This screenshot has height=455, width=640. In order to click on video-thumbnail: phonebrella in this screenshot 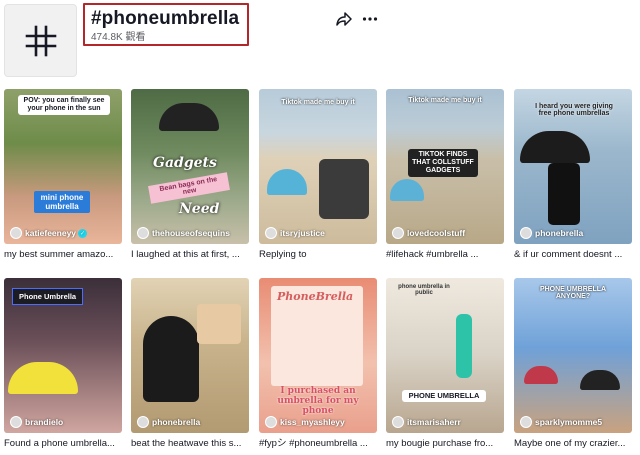, I will do `click(190, 355)`.